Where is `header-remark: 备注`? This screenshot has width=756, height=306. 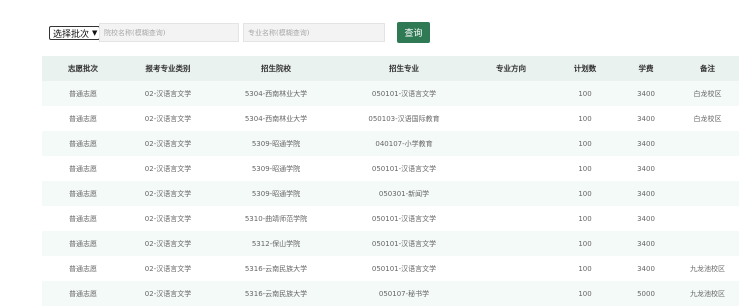
header-remark: 备注 is located at coordinates (707, 68).